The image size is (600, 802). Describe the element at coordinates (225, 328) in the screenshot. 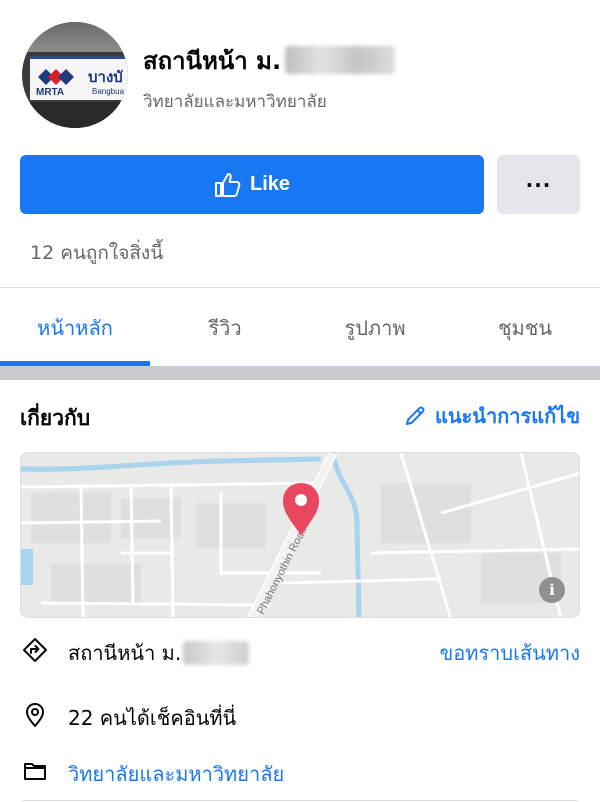

I see `tab-reviews: รีวิว` at that location.